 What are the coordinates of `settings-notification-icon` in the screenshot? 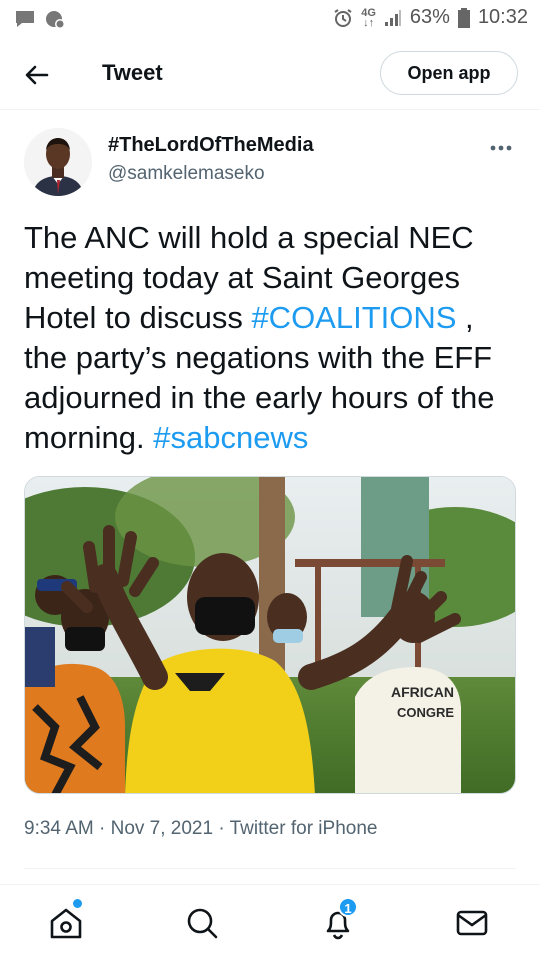 It's located at (55, 20).